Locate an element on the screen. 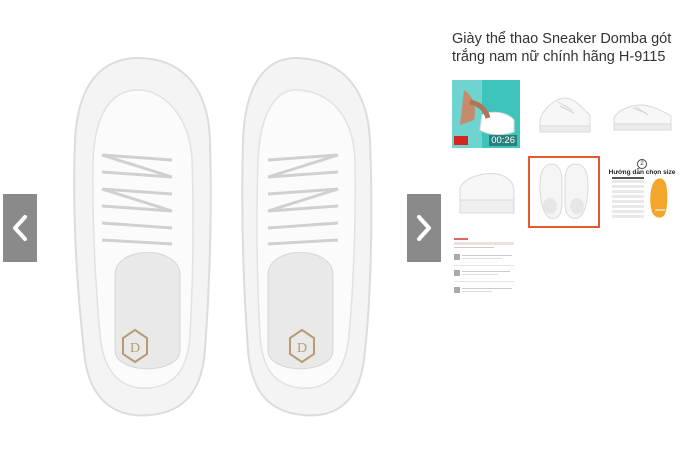 Image resolution: width=700 pixels, height=453 pixels. chevron-right-icon is located at coordinates (424, 228).